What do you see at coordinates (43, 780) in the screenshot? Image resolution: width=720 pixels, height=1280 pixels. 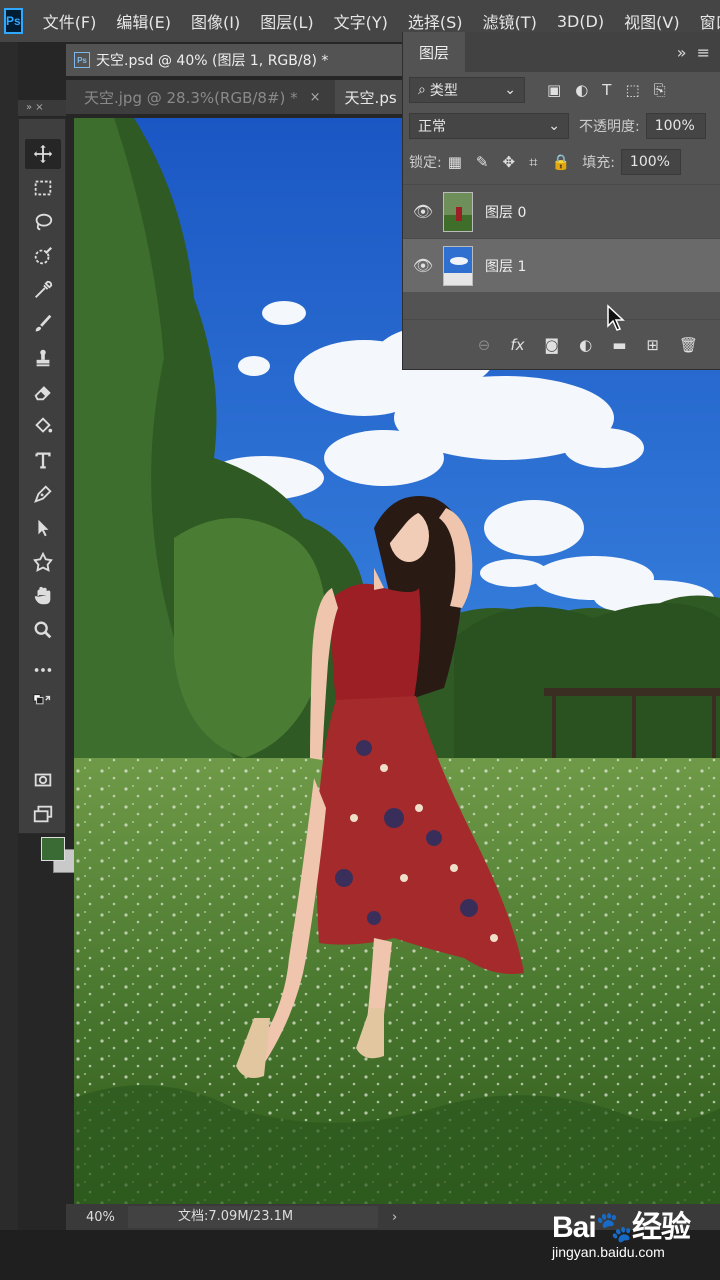 I see `quick-mask-icon` at bounding box center [43, 780].